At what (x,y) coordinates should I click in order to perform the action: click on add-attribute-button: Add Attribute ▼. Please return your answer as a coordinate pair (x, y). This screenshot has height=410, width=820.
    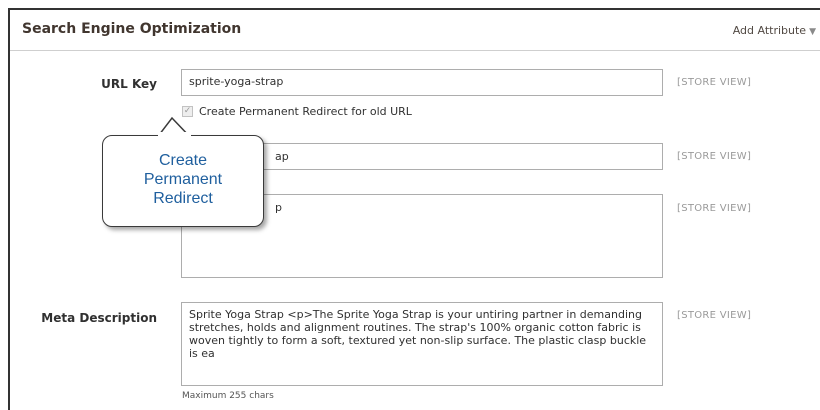
    Looking at the image, I should click on (774, 30).